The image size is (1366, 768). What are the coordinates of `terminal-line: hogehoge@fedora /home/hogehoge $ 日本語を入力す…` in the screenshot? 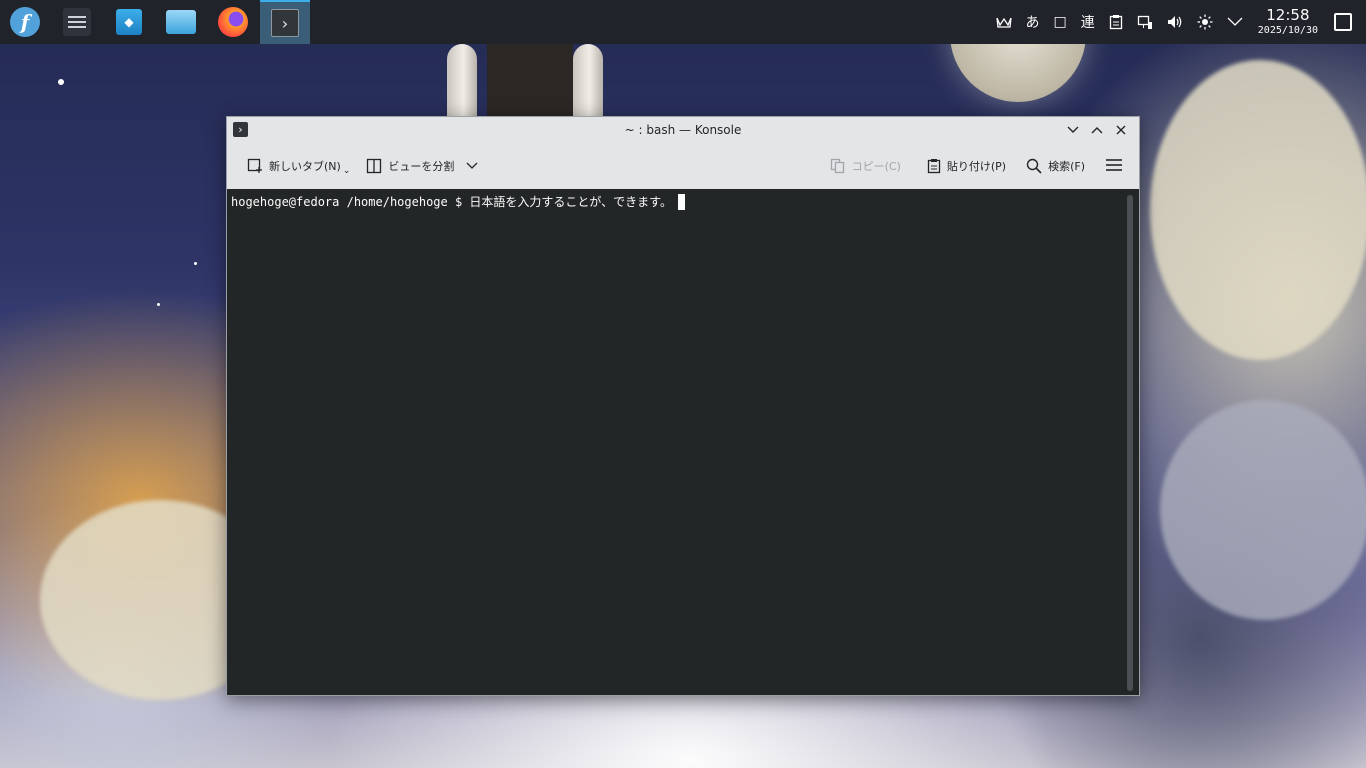 It's located at (458, 201).